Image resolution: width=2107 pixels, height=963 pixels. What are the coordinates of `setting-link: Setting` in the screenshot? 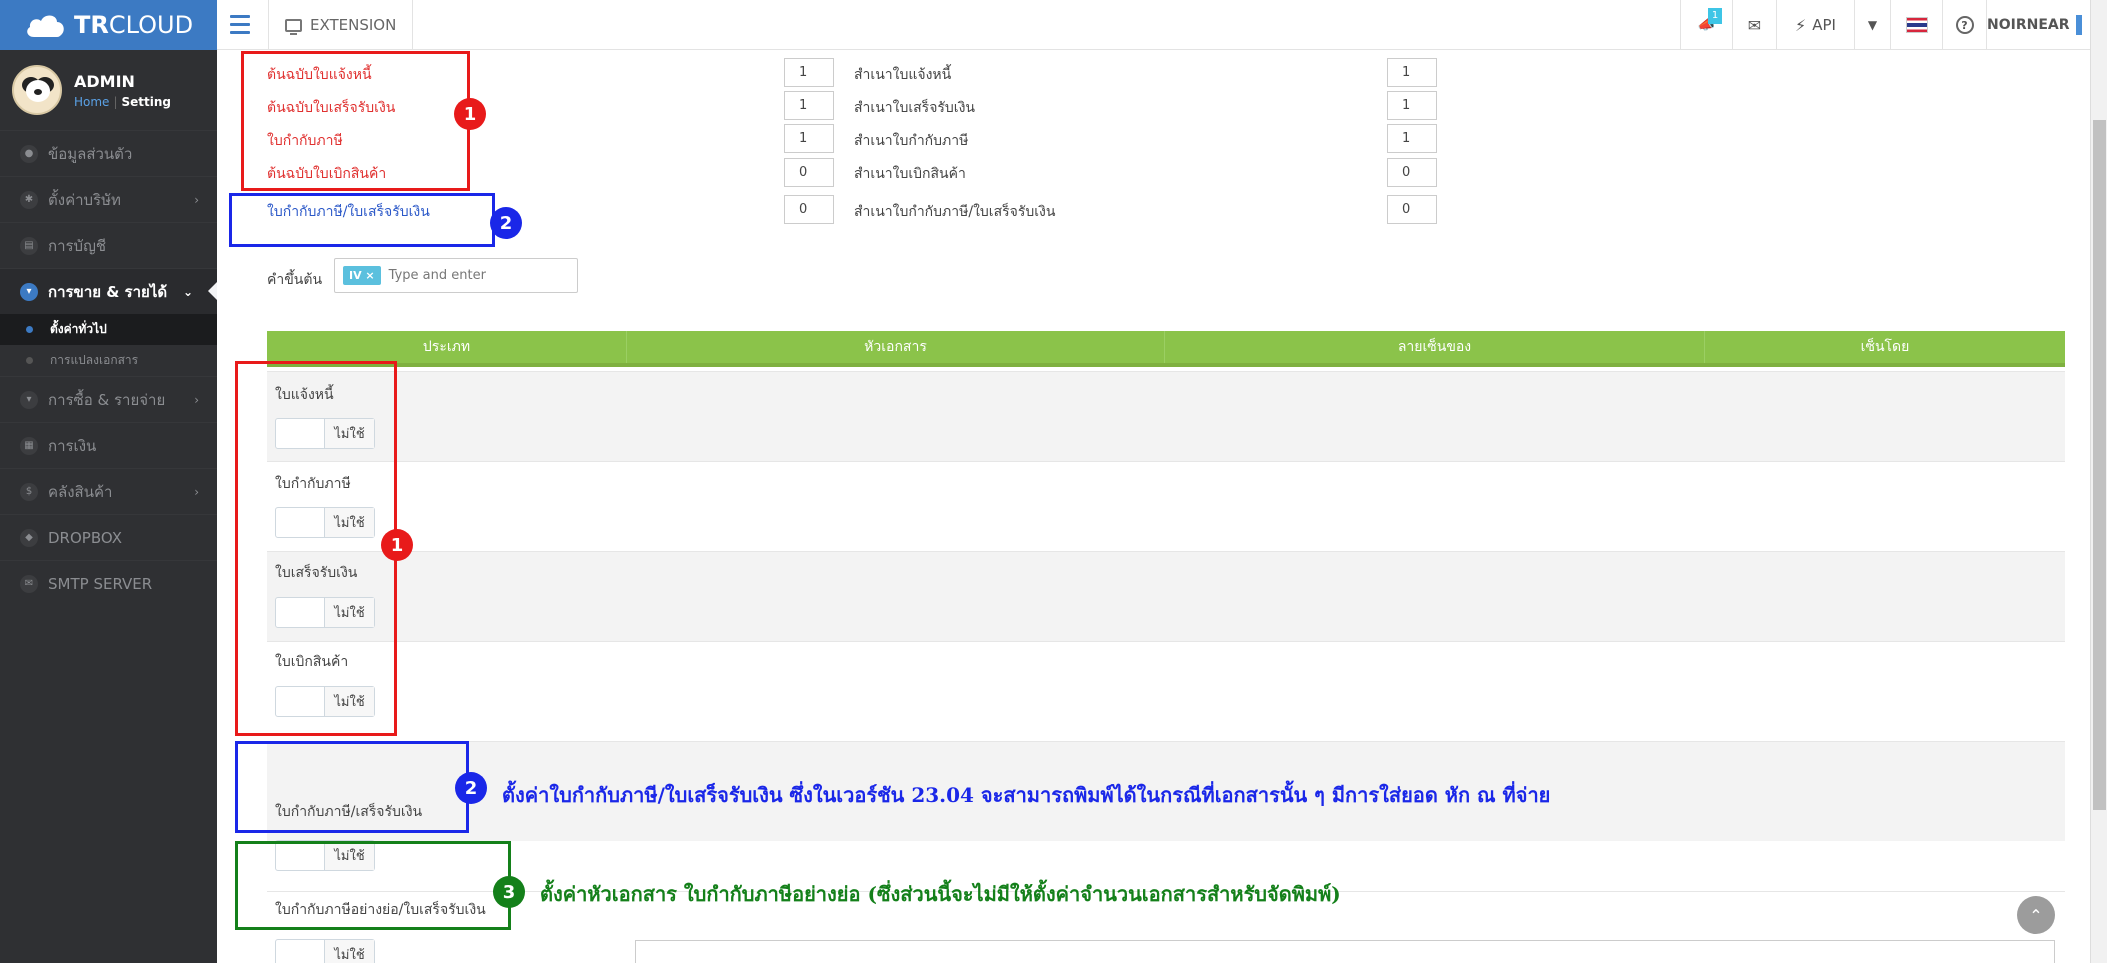 It's located at (146, 102).